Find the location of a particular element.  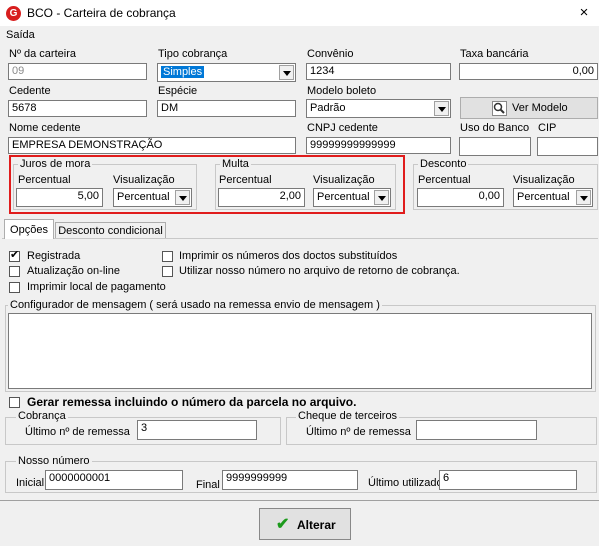

tab-desconto-condicional-label: Desconto condicional is located at coordinates (110, 231).